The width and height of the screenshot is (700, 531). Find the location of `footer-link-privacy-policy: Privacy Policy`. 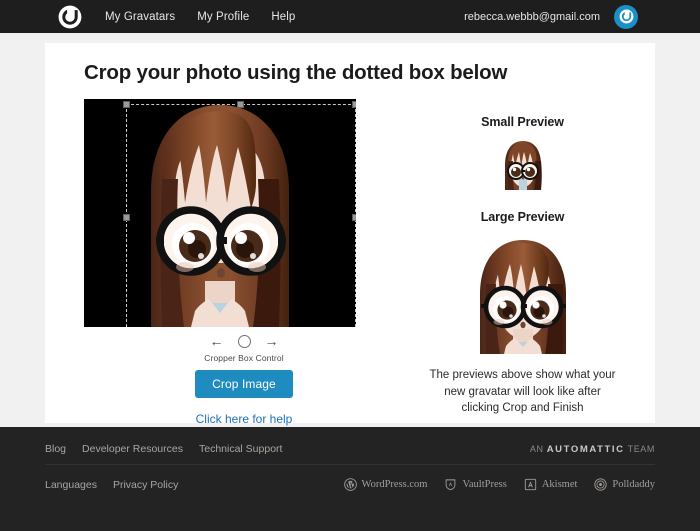

footer-link-privacy-policy: Privacy Policy is located at coordinates (145, 485).